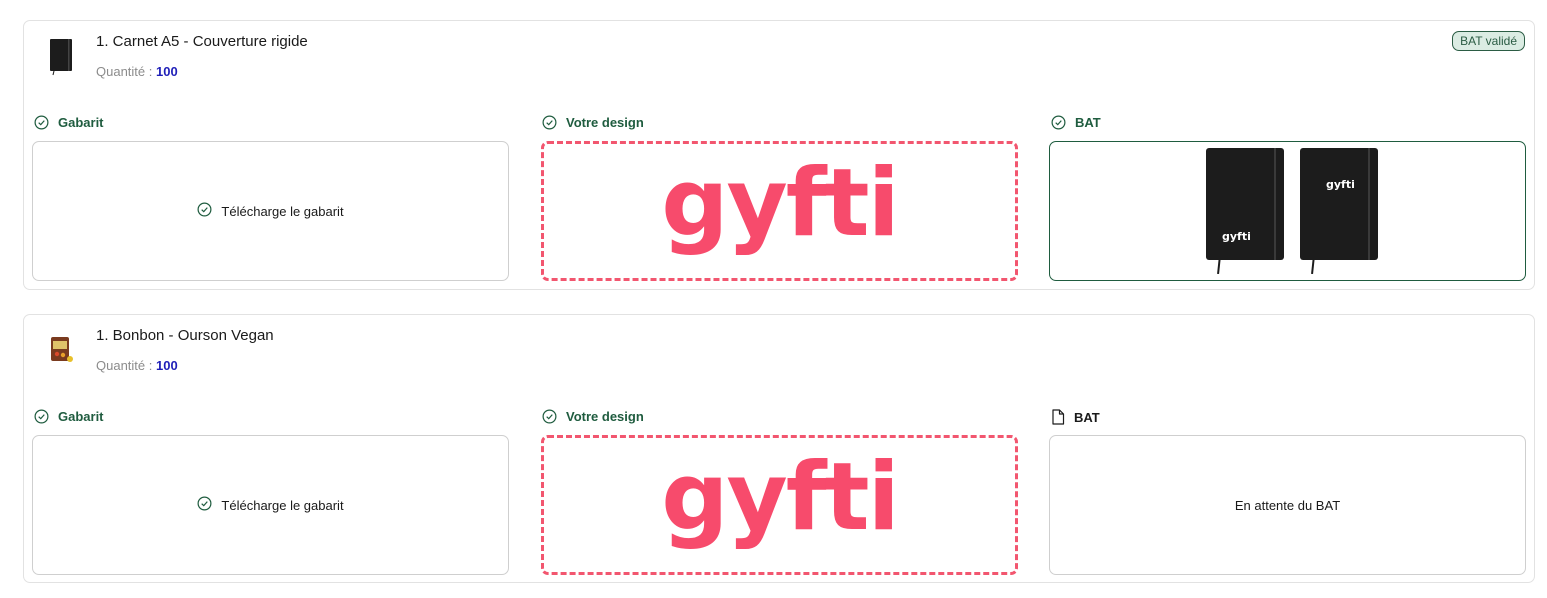 Image resolution: width=1547 pixels, height=598 pixels. I want to click on item-title: 1. Bonbon - Ourson Vegan, so click(185, 335).